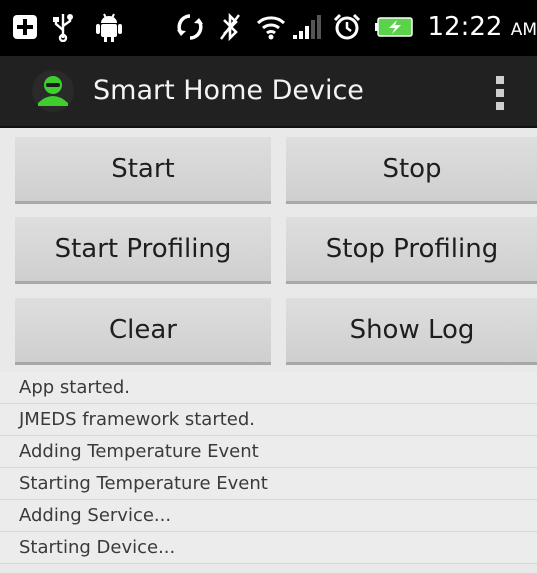  What do you see at coordinates (190, 27) in the screenshot?
I see `sync-icon` at bounding box center [190, 27].